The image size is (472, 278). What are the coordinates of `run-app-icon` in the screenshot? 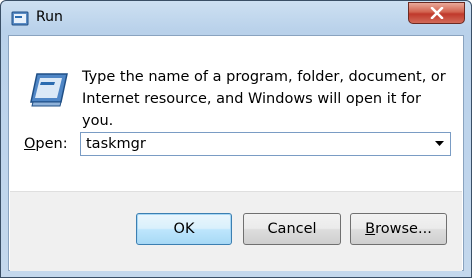 It's located at (20, 18).